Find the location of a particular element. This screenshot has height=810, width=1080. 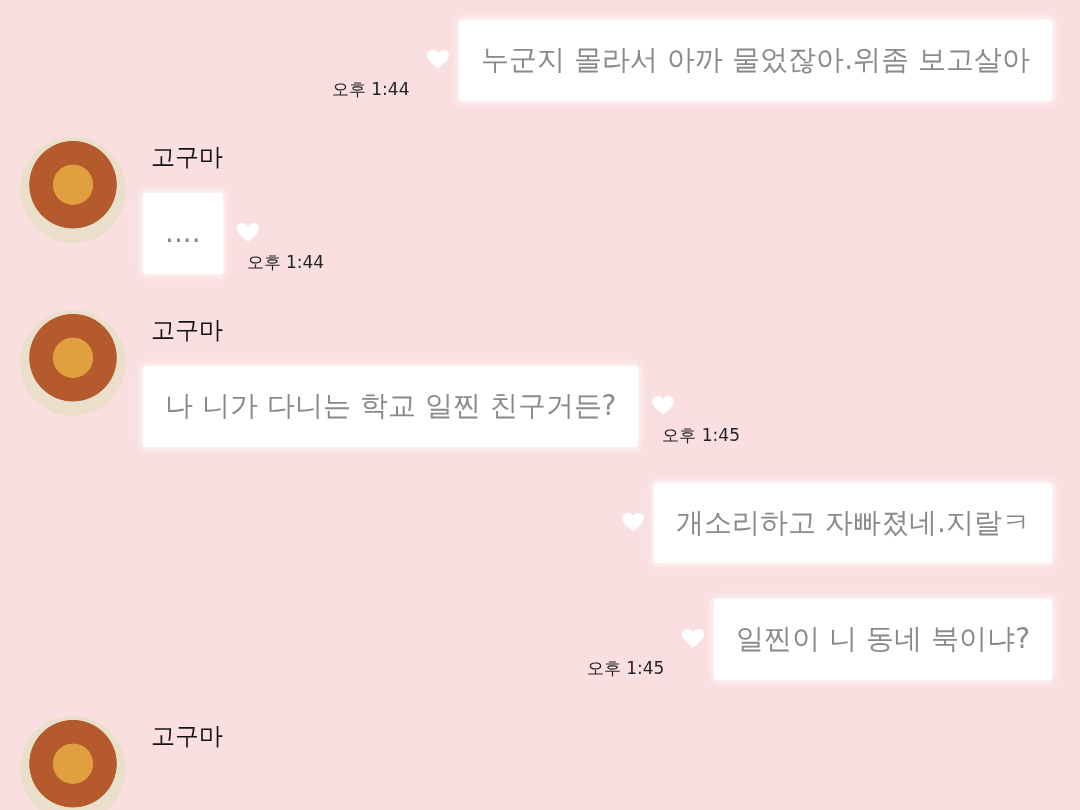

message-bubble: 나 니가 다니는 학교 일찐 친구거든? is located at coordinates (391, 406).